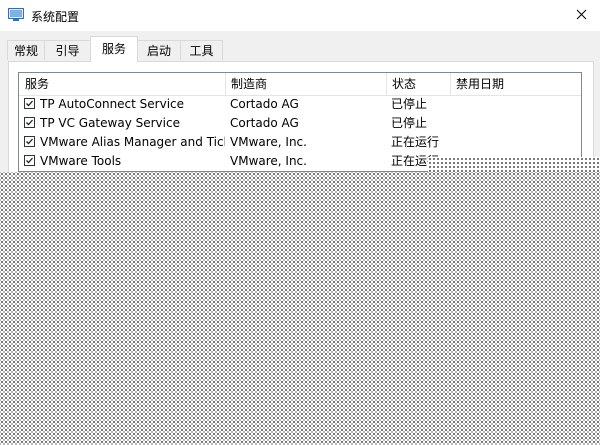 The height and width of the screenshot is (445, 600). Describe the element at coordinates (300, 49) in the screenshot. I see `tab-strip: 常规 引导 服务 启动 工具` at that location.